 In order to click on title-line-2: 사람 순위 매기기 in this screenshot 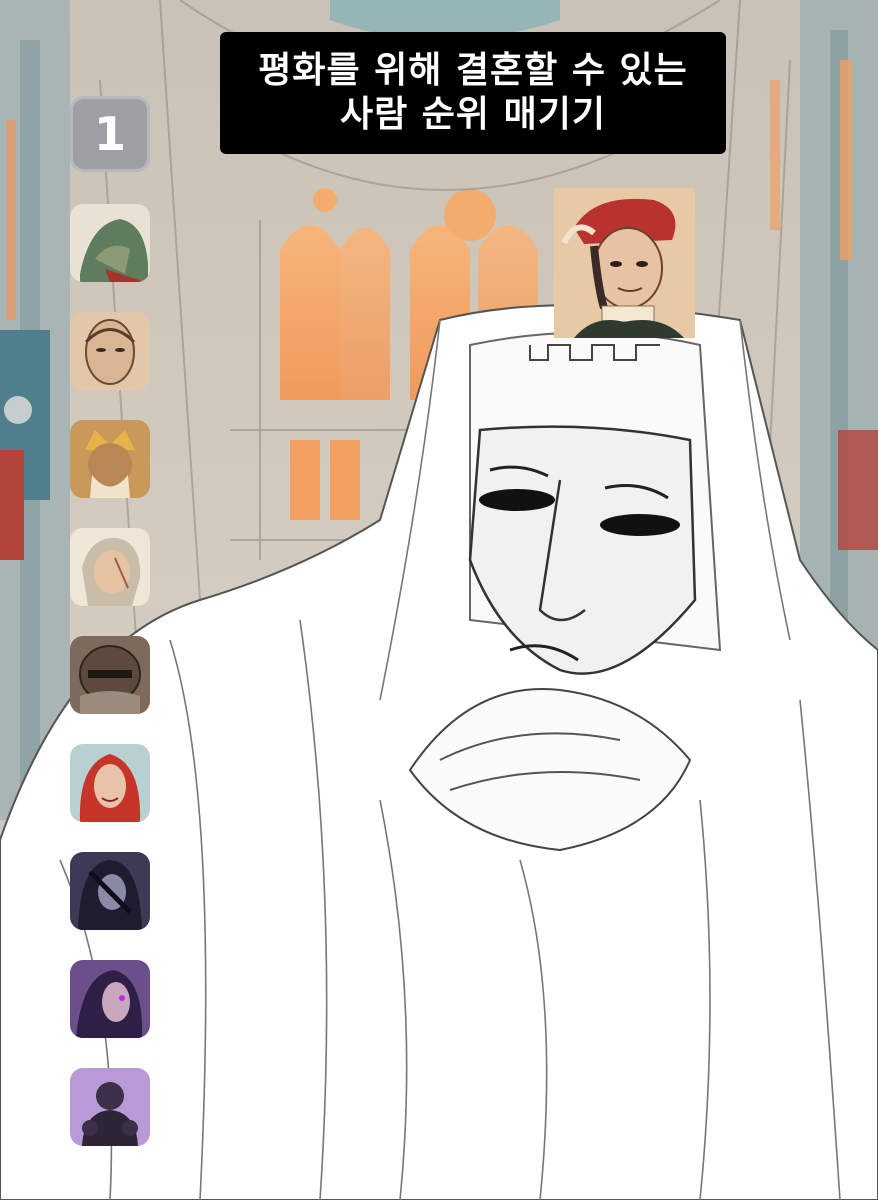, I will do `click(473, 114)`.